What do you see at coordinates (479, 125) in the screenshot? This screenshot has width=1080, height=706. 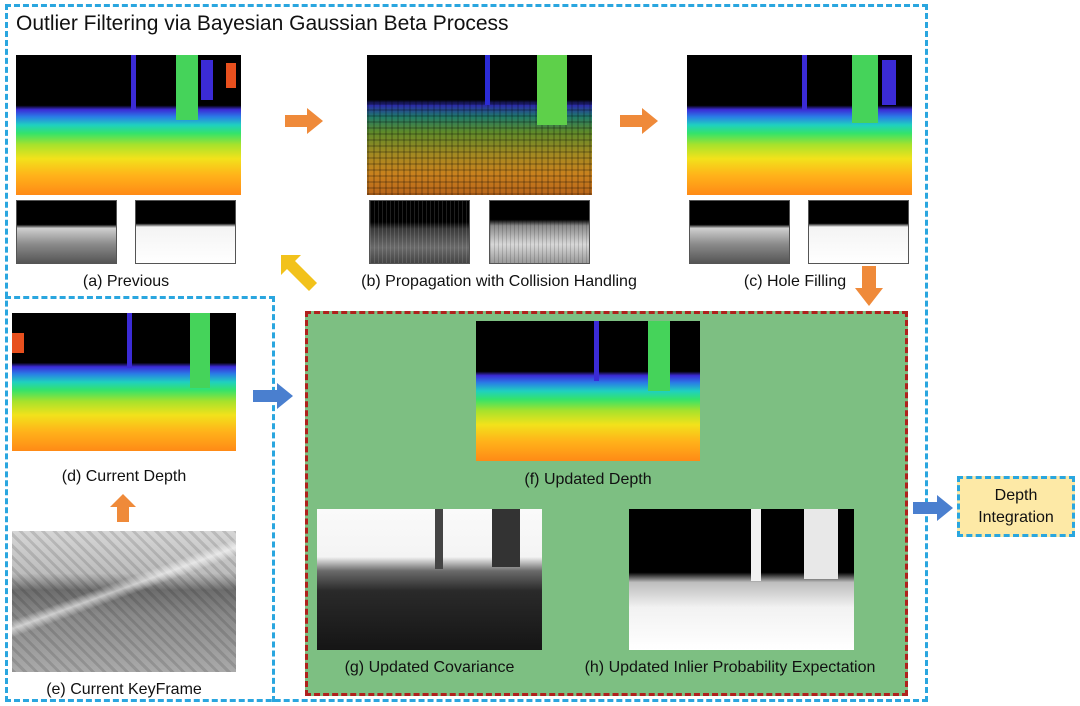 I see `propagation-depth-image` at bounding box center [479, 125].